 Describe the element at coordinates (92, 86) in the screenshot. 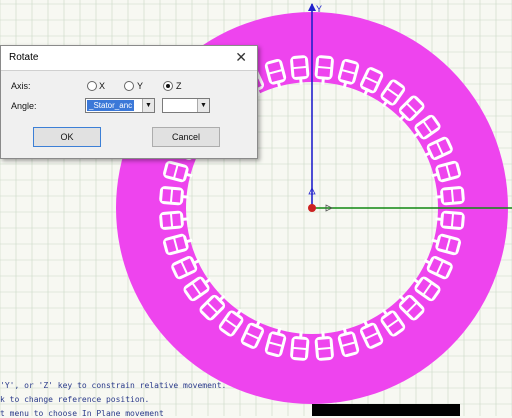

I see `axis-x-radio` at that location.